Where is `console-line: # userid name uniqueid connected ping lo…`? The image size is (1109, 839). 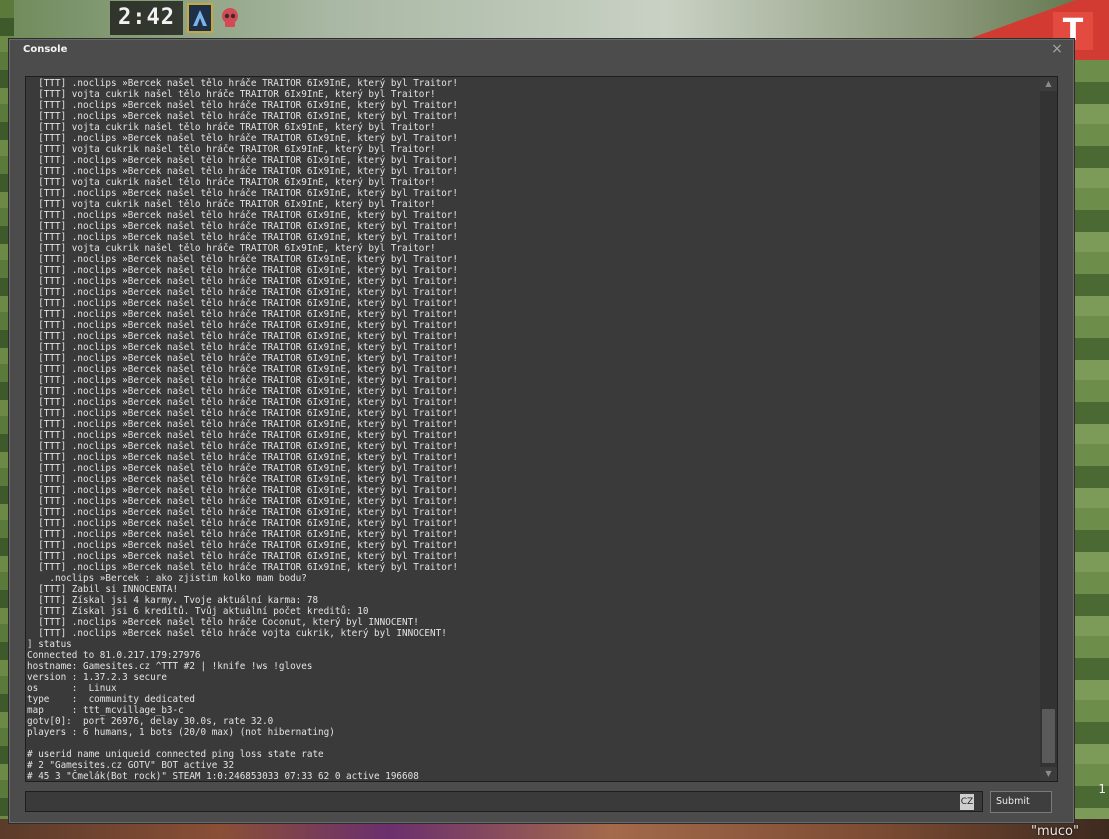
console-line: # userid name uniqueid connected ping lo… is located at coordinates (175, 754).